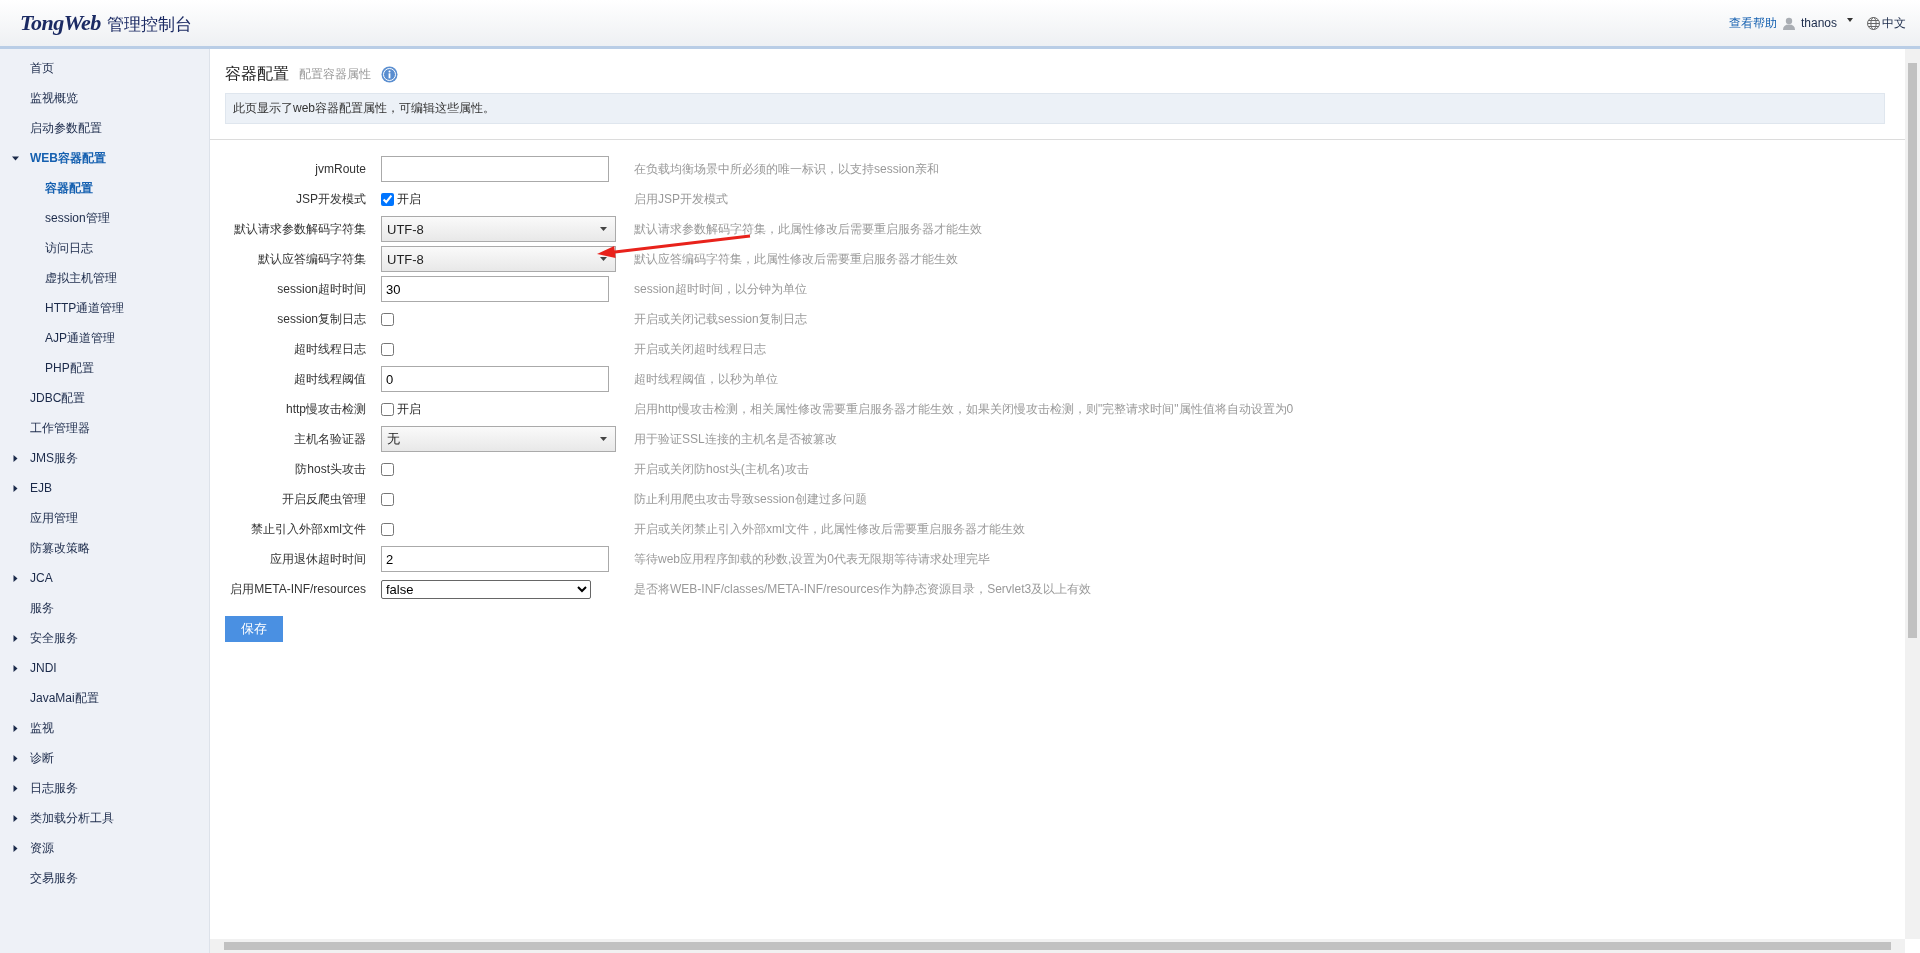  Describe the element at coordinates (149, 25) in the screenshot. I see `app-title: 管理控制台` at that location.